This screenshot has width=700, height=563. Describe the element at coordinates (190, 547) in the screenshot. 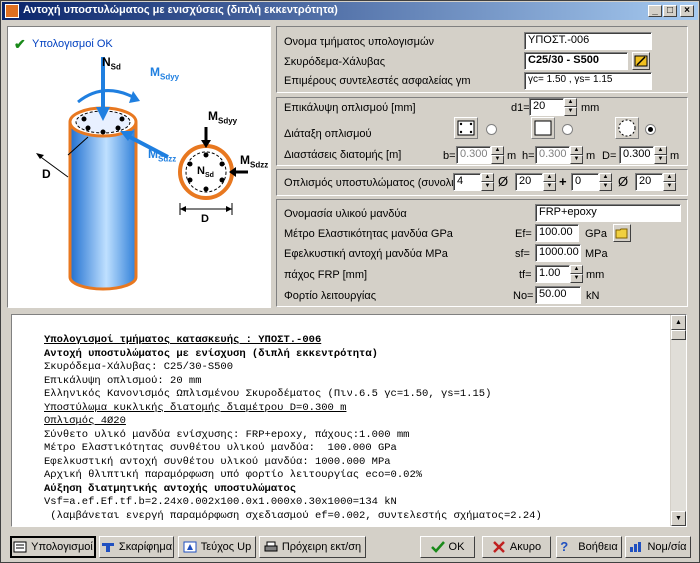

I see `report-icon` at that location.